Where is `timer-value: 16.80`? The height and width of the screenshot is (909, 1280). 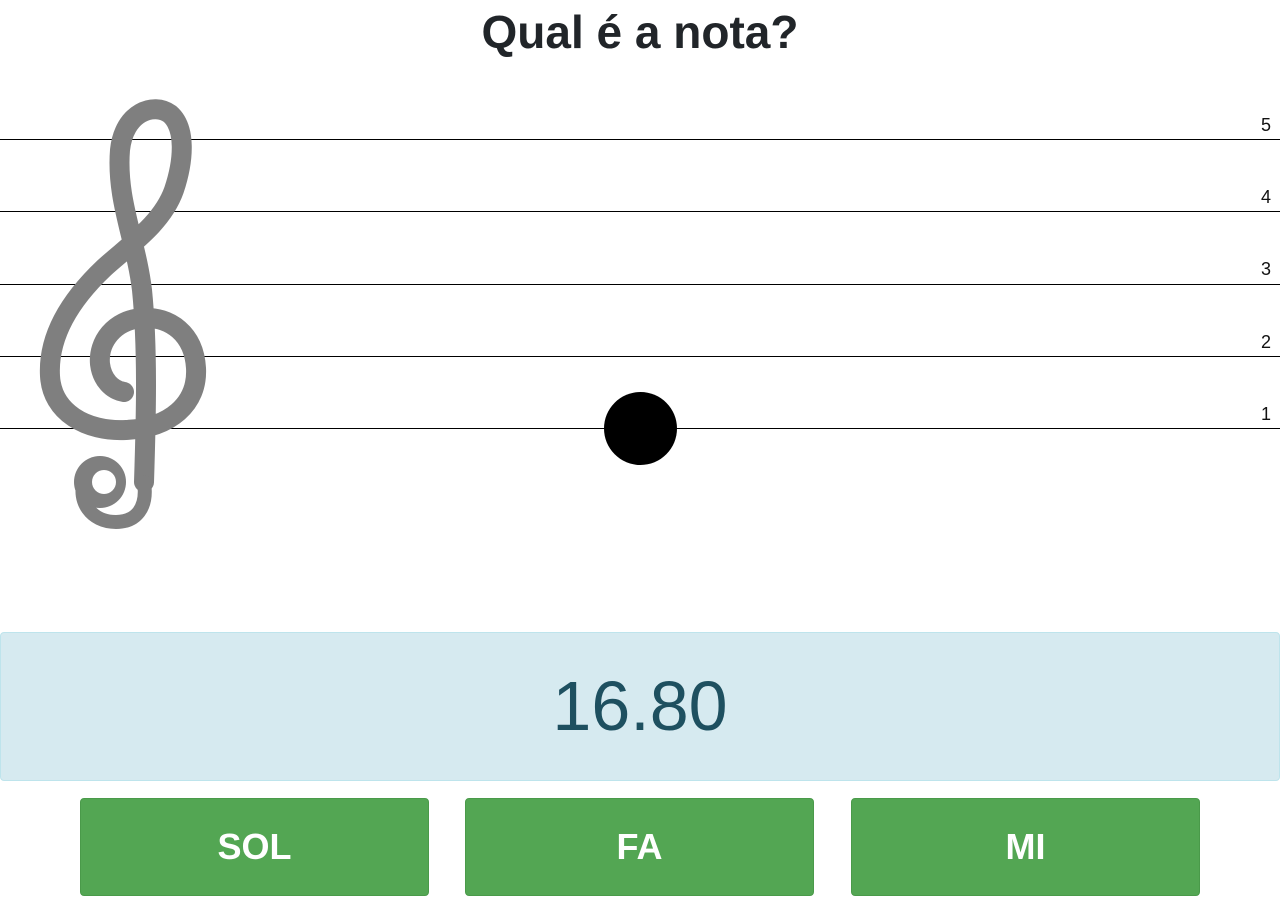
timer-value: 16.80 is located at coordinates (640, 706).